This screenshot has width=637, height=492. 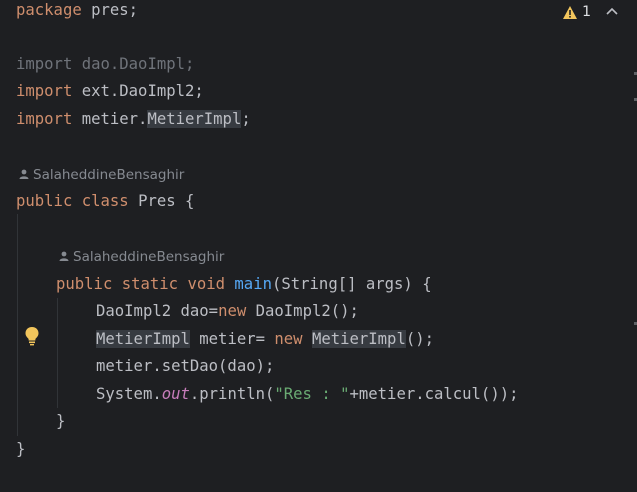 I want to click on code-line-statement: DaoImpl2 dao=new DaoImpl2();, so click(x=227, y=311).